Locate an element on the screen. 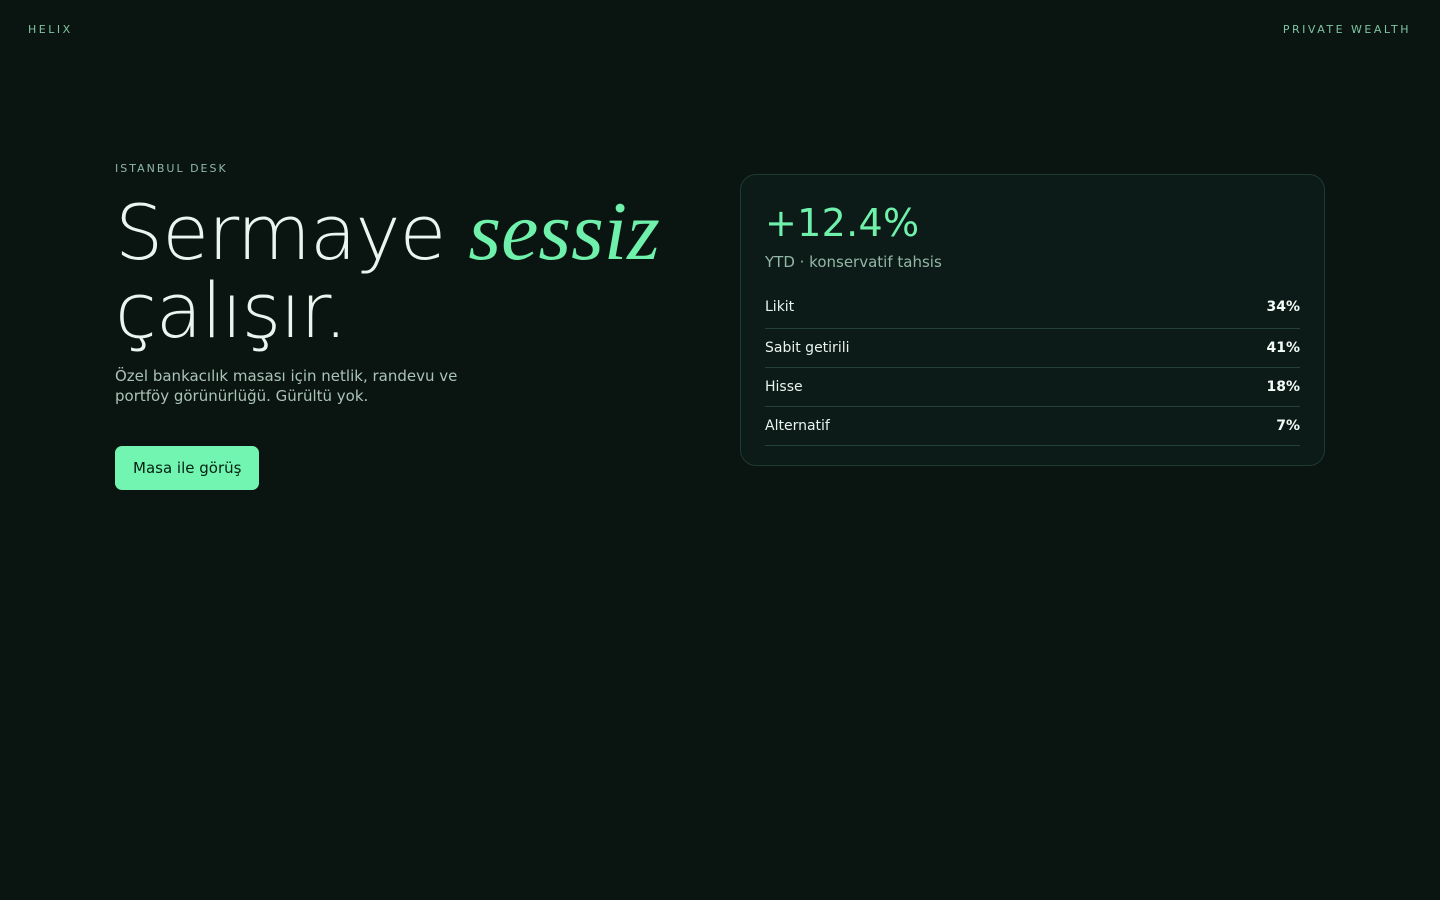 This screenshot has width=1440, height=900. brand-logo: HELIX is located at coordinates (50, 29).